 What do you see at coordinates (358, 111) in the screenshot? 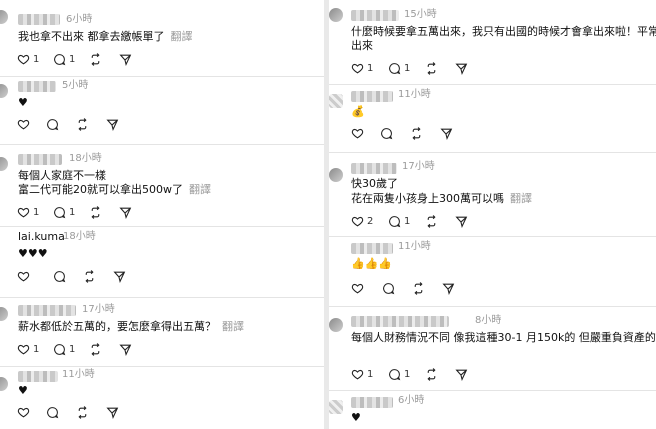
I see `comment-text: 💰` at bounding box center [358, 111].